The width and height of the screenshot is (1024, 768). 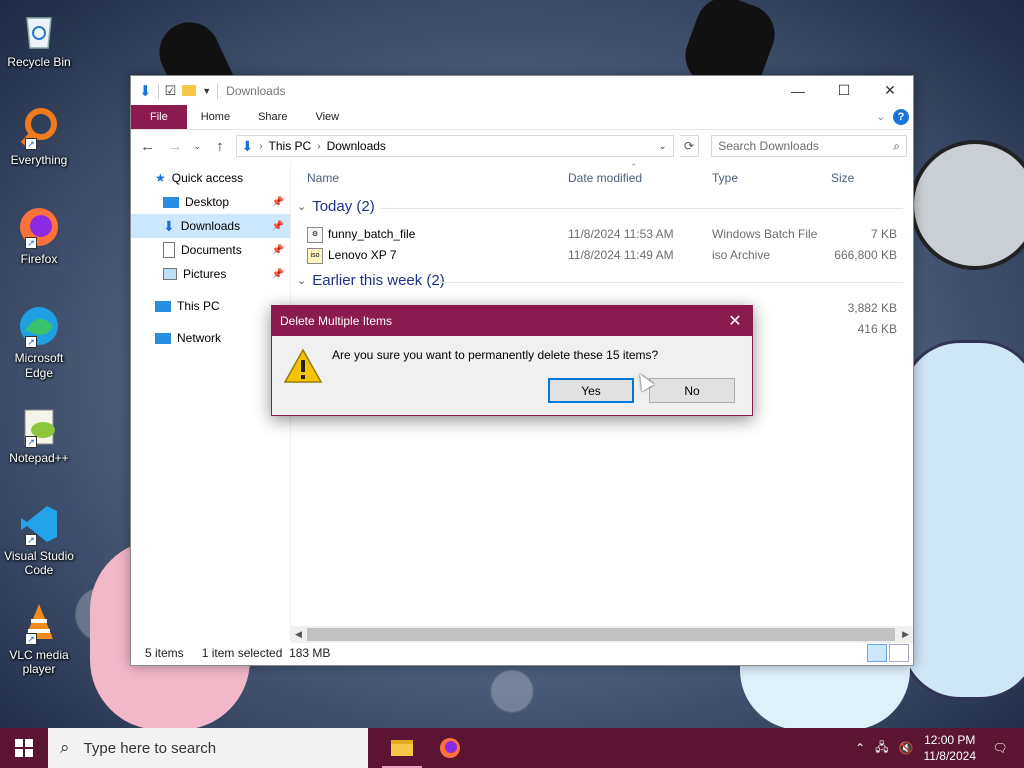 What do you see at coordinates (371, 280) in the screenshot?
I see `group-header-earlier-this-week: ⌄ Earlier this week (2)` at bounding box center [371, 280].